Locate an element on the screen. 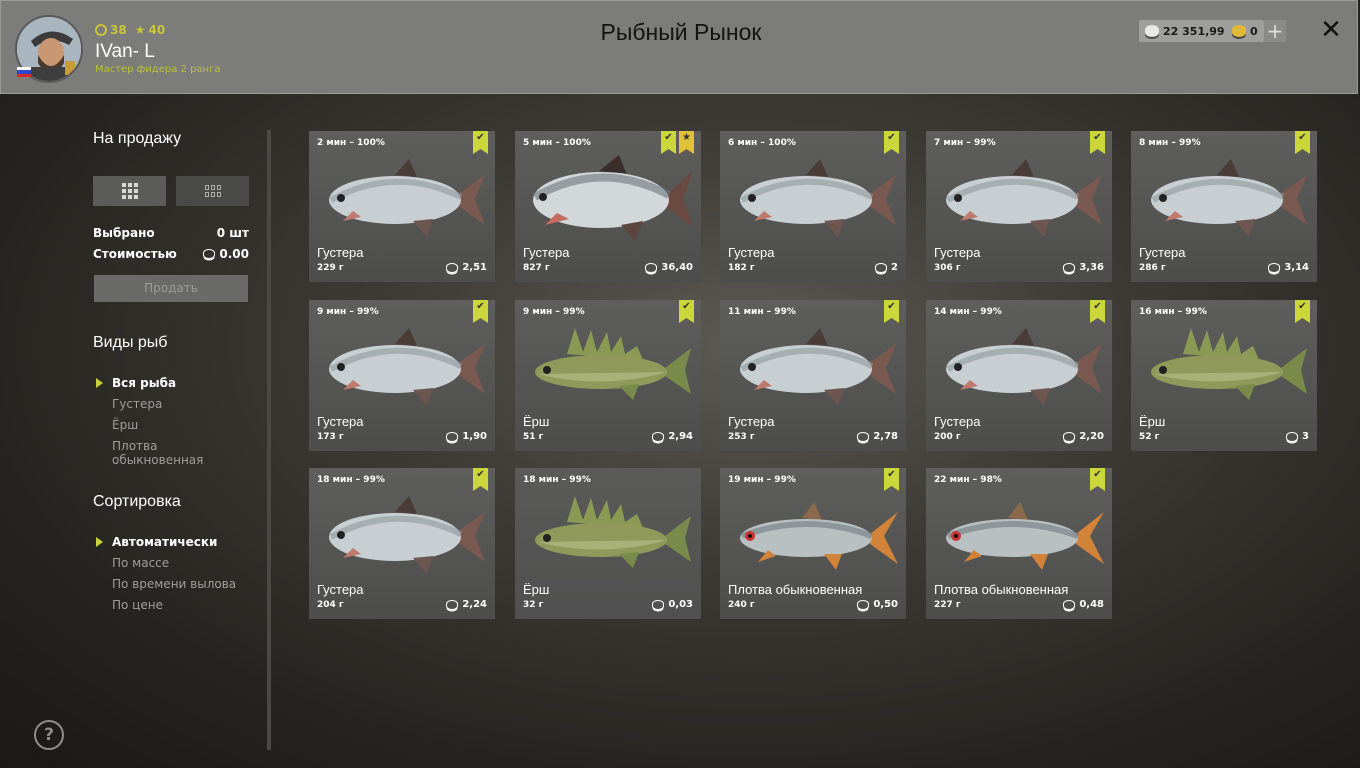 The width and height of the screenshot is (1360, 768). small-grid-icon is located at coordinates (212, 191).